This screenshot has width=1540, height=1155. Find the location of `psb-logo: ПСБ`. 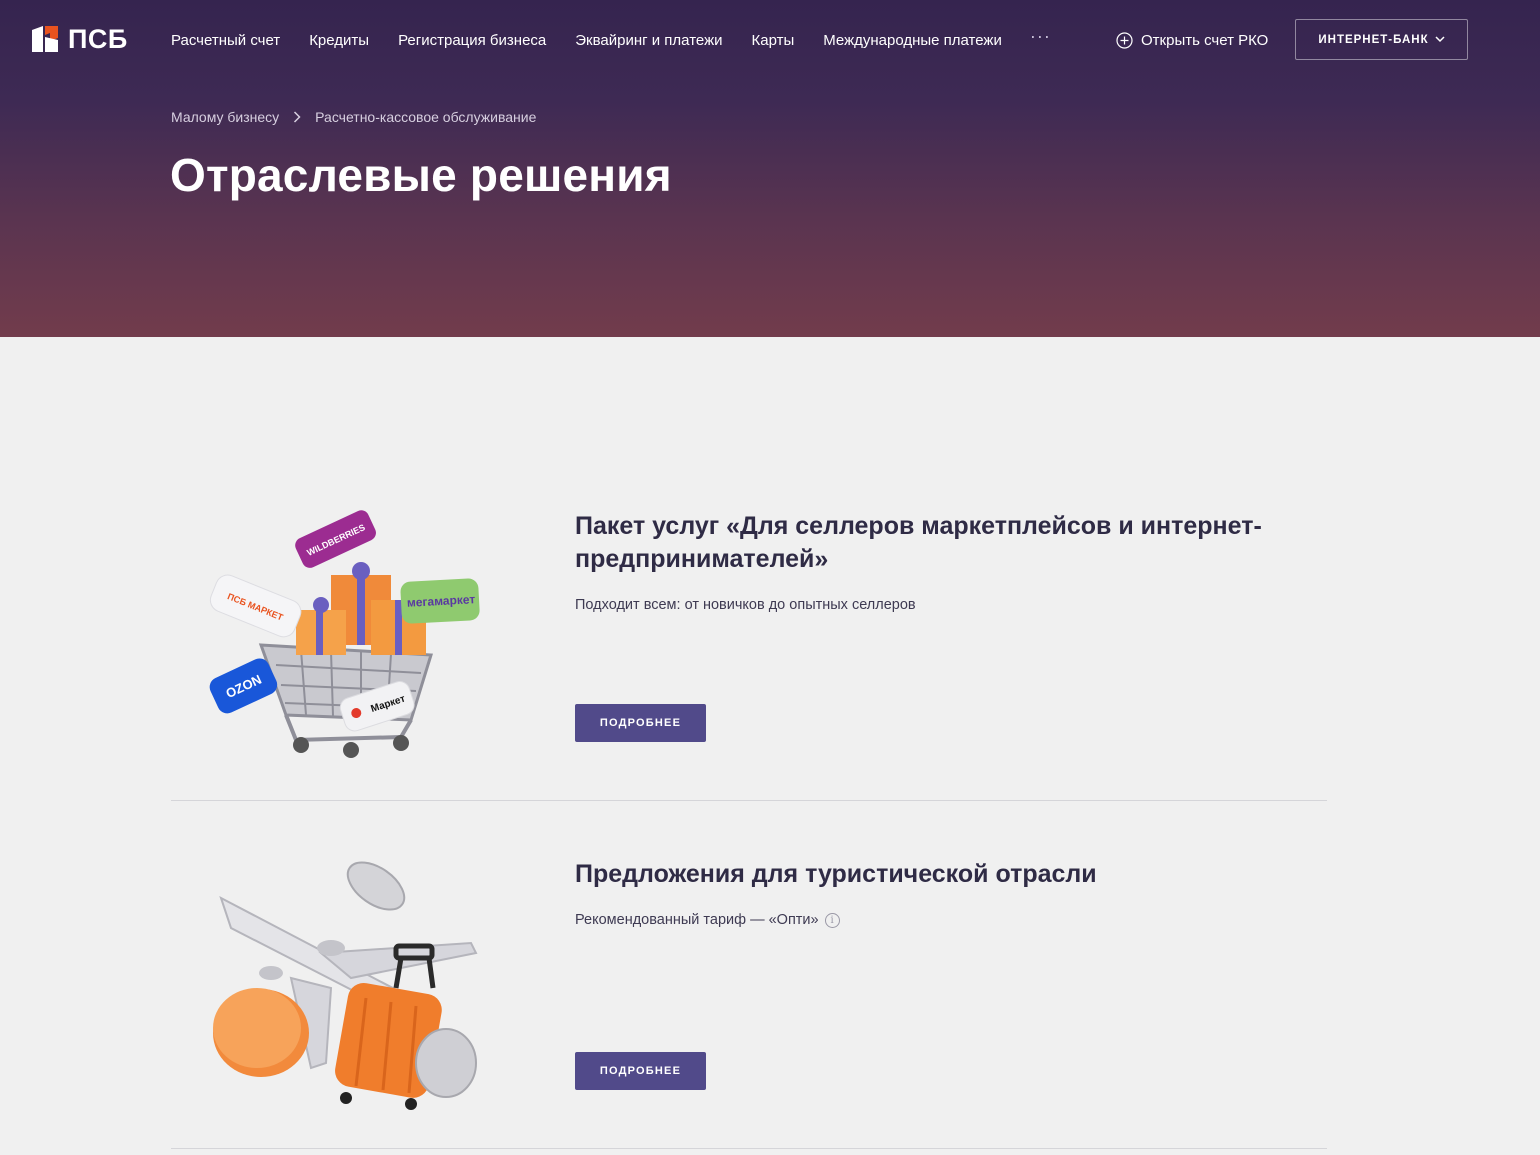

psb-logo: ПСБ is located at coordinates (79, 39).